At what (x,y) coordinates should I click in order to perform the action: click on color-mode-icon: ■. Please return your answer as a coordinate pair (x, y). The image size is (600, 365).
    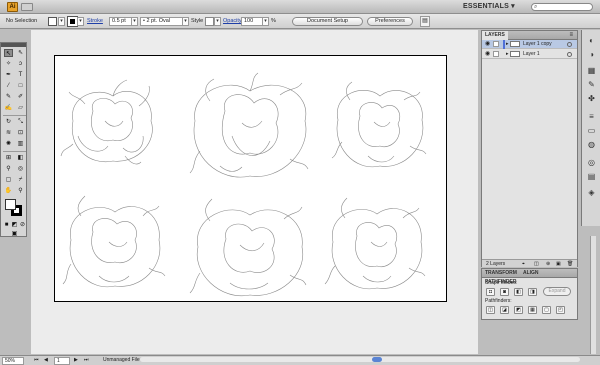
    Looking at the image, I should click on (6, 225).